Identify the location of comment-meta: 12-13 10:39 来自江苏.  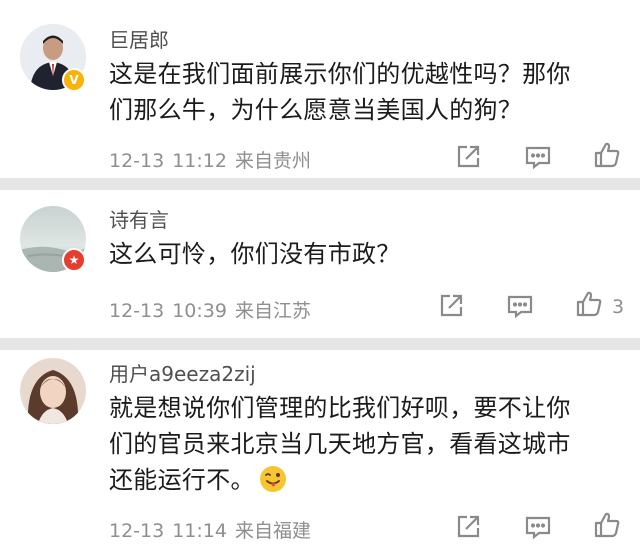
(210, 309).